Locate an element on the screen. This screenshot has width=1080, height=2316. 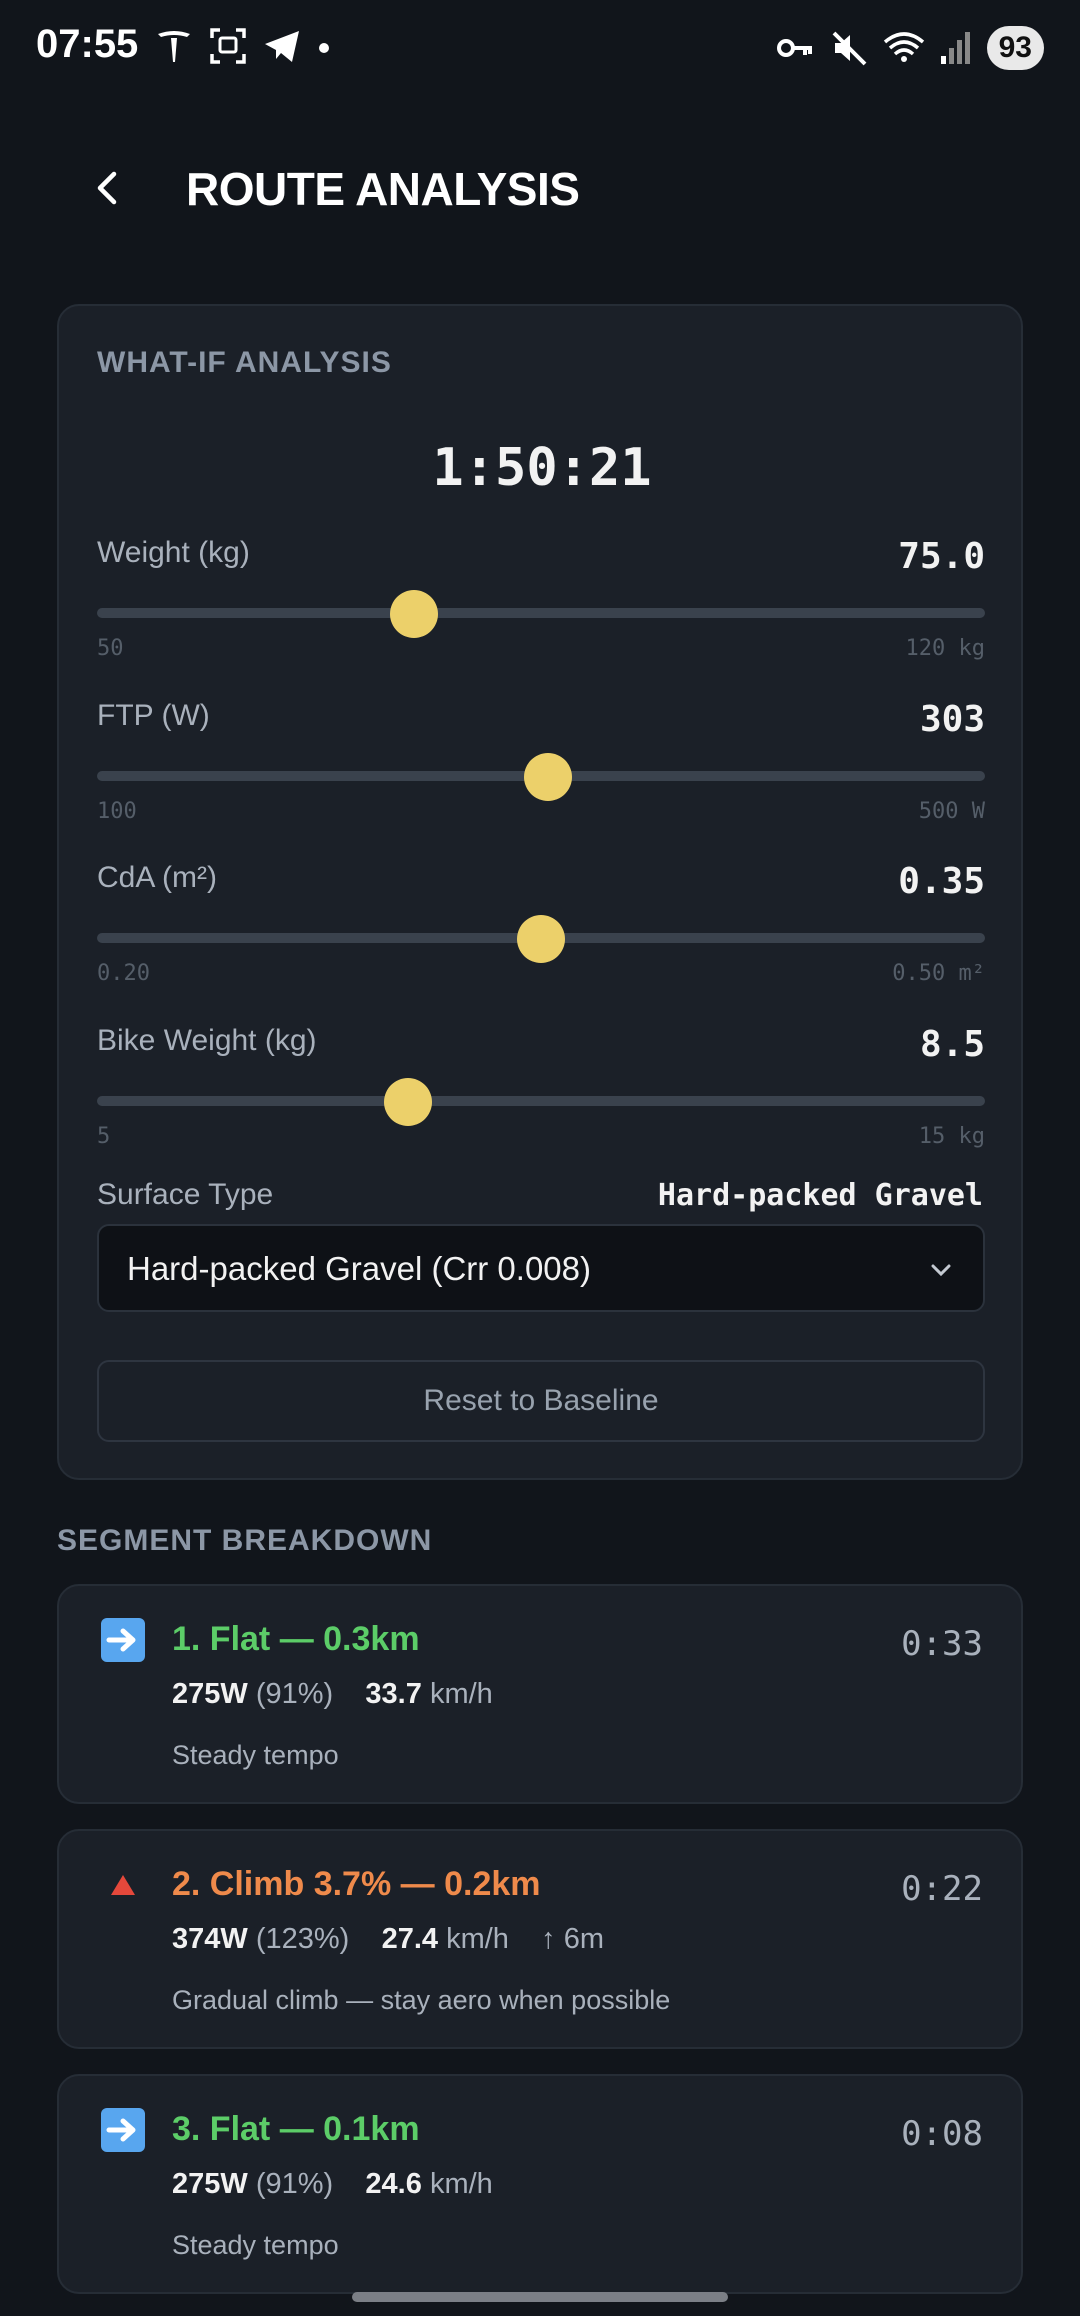
segment-breakdown-heading: SEGMENT BREAKDOWN is located at coordinates (245, 1540).